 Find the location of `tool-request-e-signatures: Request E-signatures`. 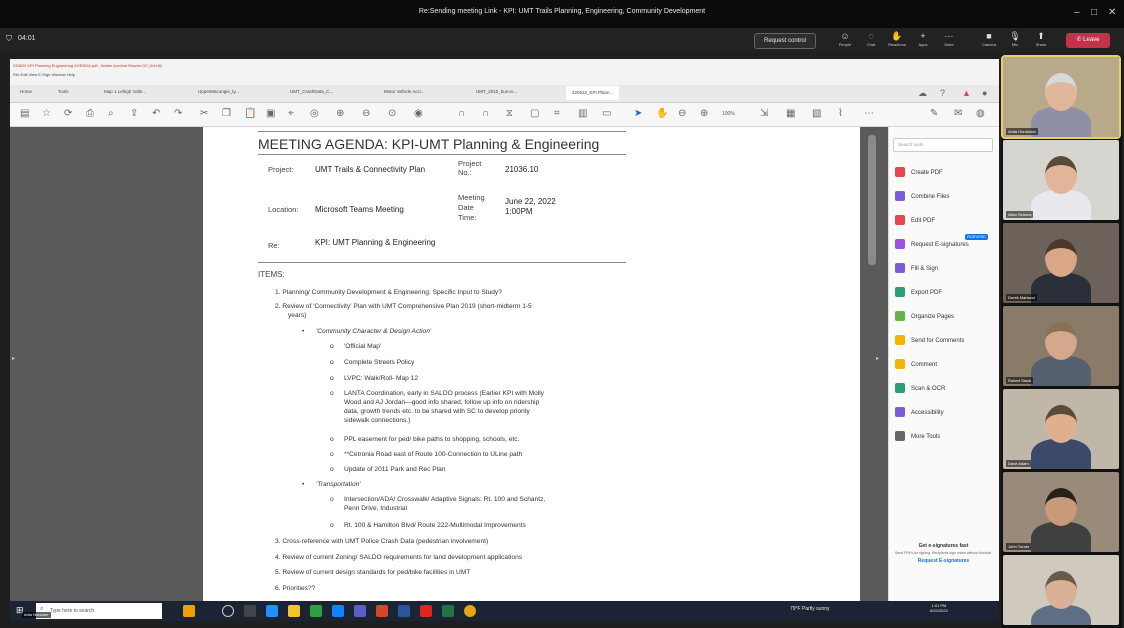

tool-request-e-signatures: Request E-signatures is located at coordinates (947, 245).